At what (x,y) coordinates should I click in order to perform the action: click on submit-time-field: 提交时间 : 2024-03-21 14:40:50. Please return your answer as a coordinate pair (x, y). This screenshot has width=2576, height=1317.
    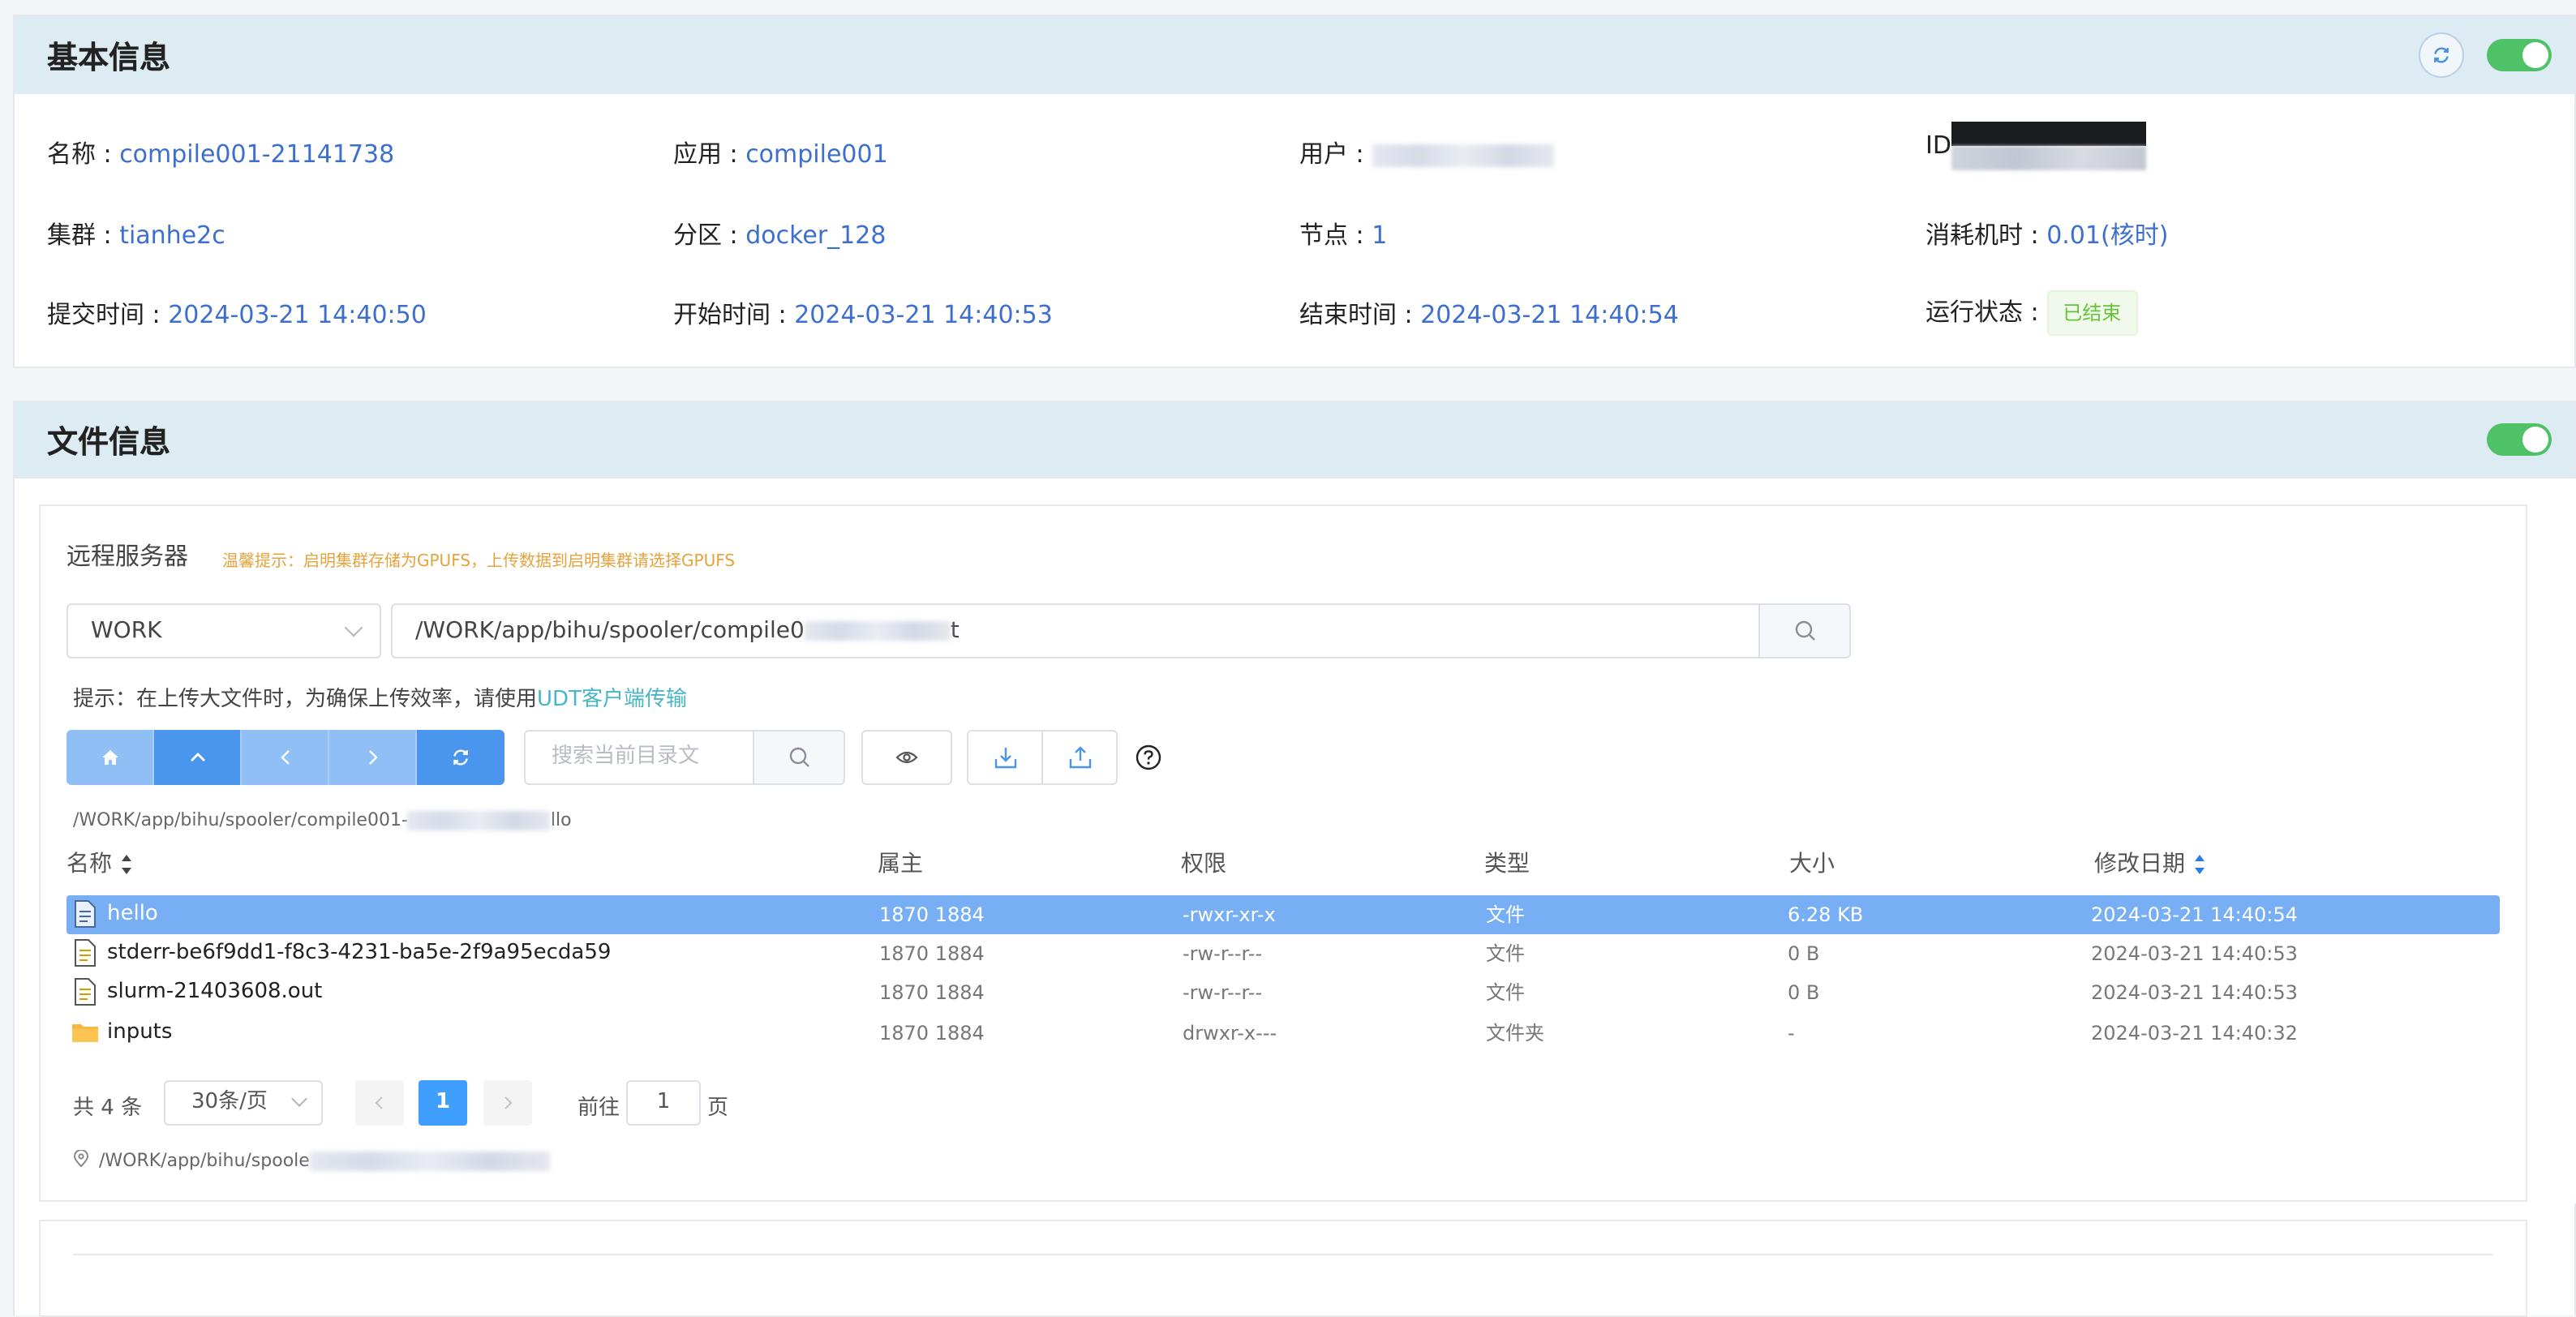
    Looking at the image, I should click on (237, 314).